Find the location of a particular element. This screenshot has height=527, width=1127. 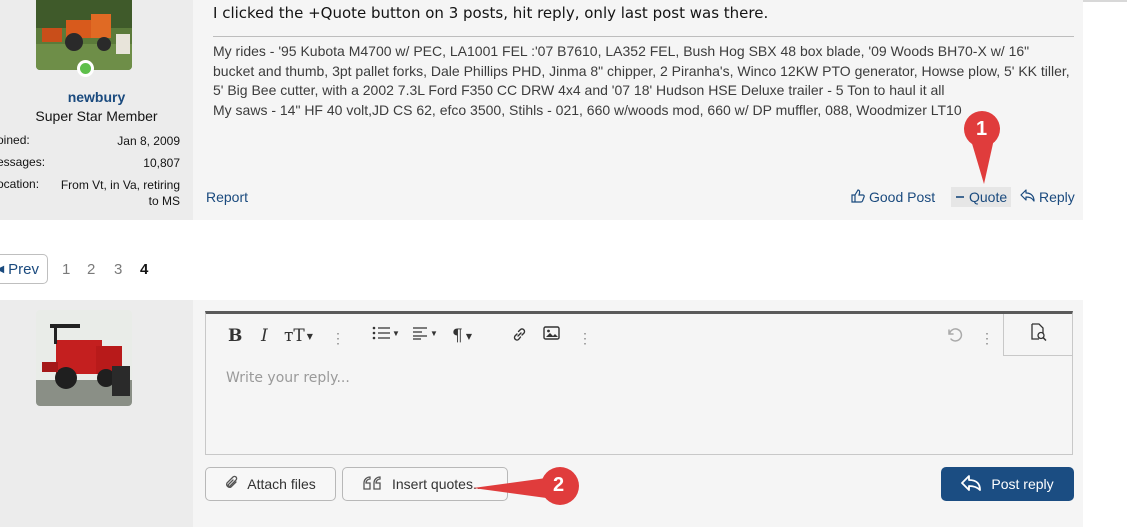

stat-value: Jan 8, 2009 is located at coordinates (148, 141).